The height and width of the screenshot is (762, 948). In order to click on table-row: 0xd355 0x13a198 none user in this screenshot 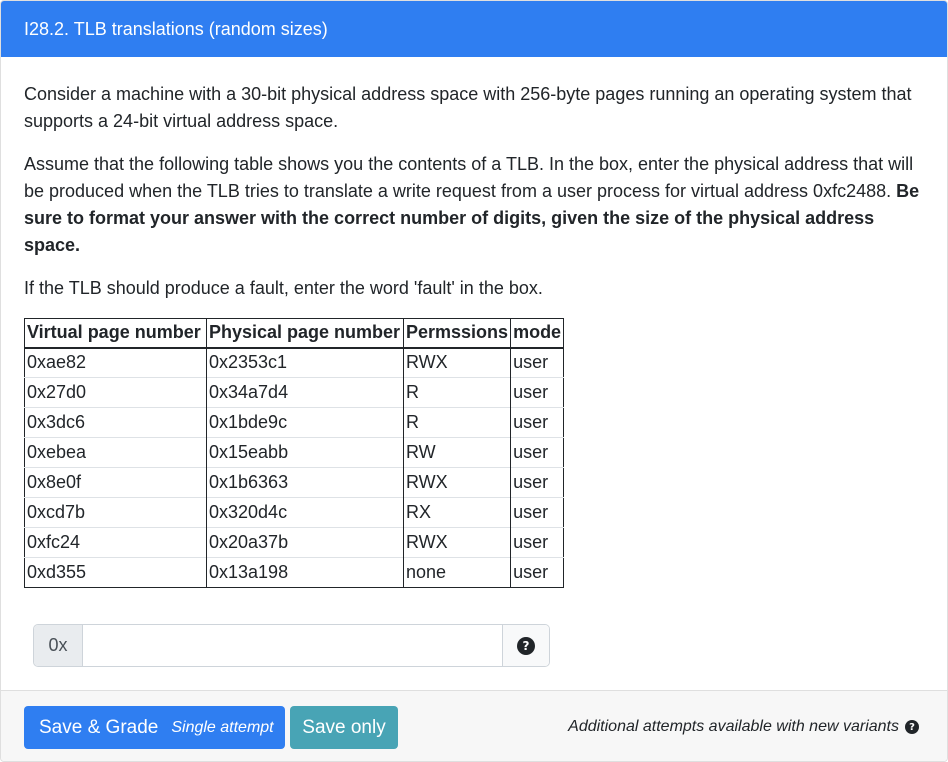, I will do `click(294, 572)`.